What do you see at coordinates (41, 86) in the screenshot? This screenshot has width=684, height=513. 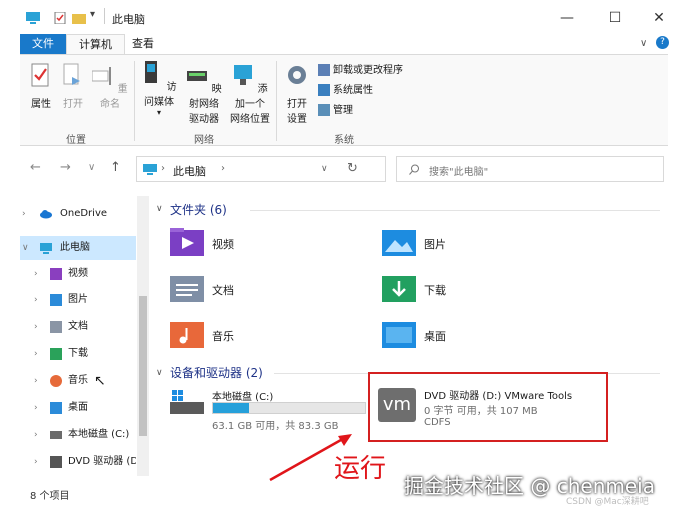 I see `properties-button: 属性` at bounding box center [41, 86].